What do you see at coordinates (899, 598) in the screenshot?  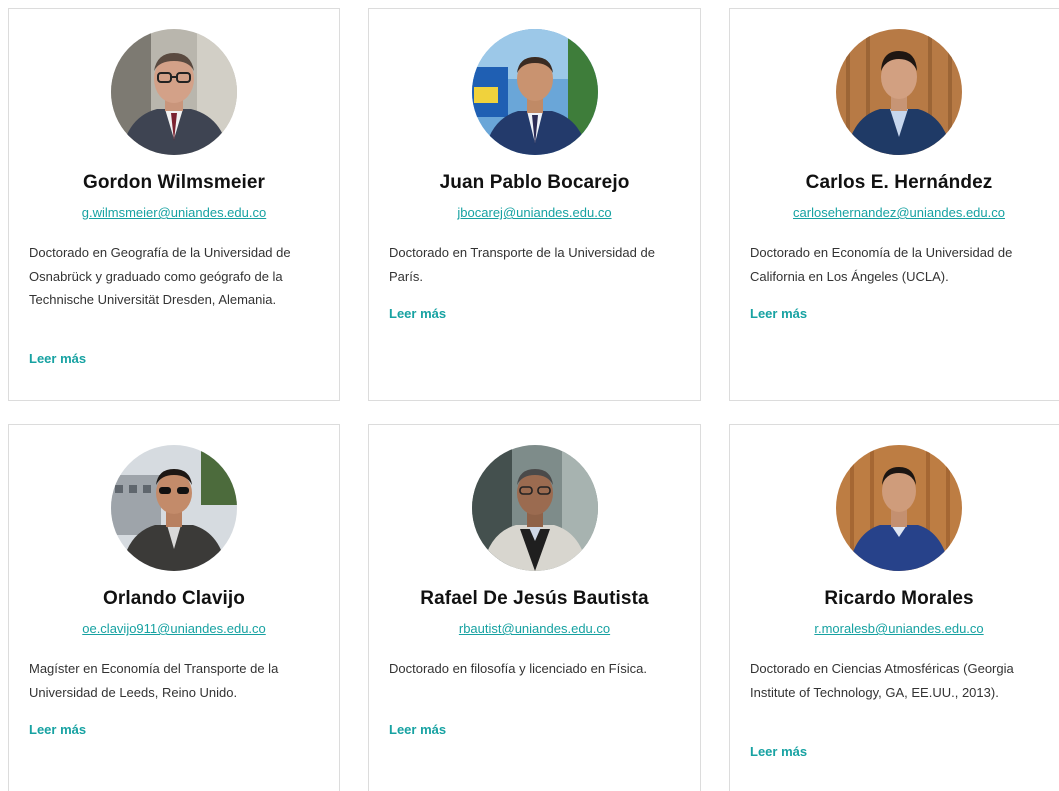 I see `person-name: Ricardo Morales` at bounding box center [899, 598].